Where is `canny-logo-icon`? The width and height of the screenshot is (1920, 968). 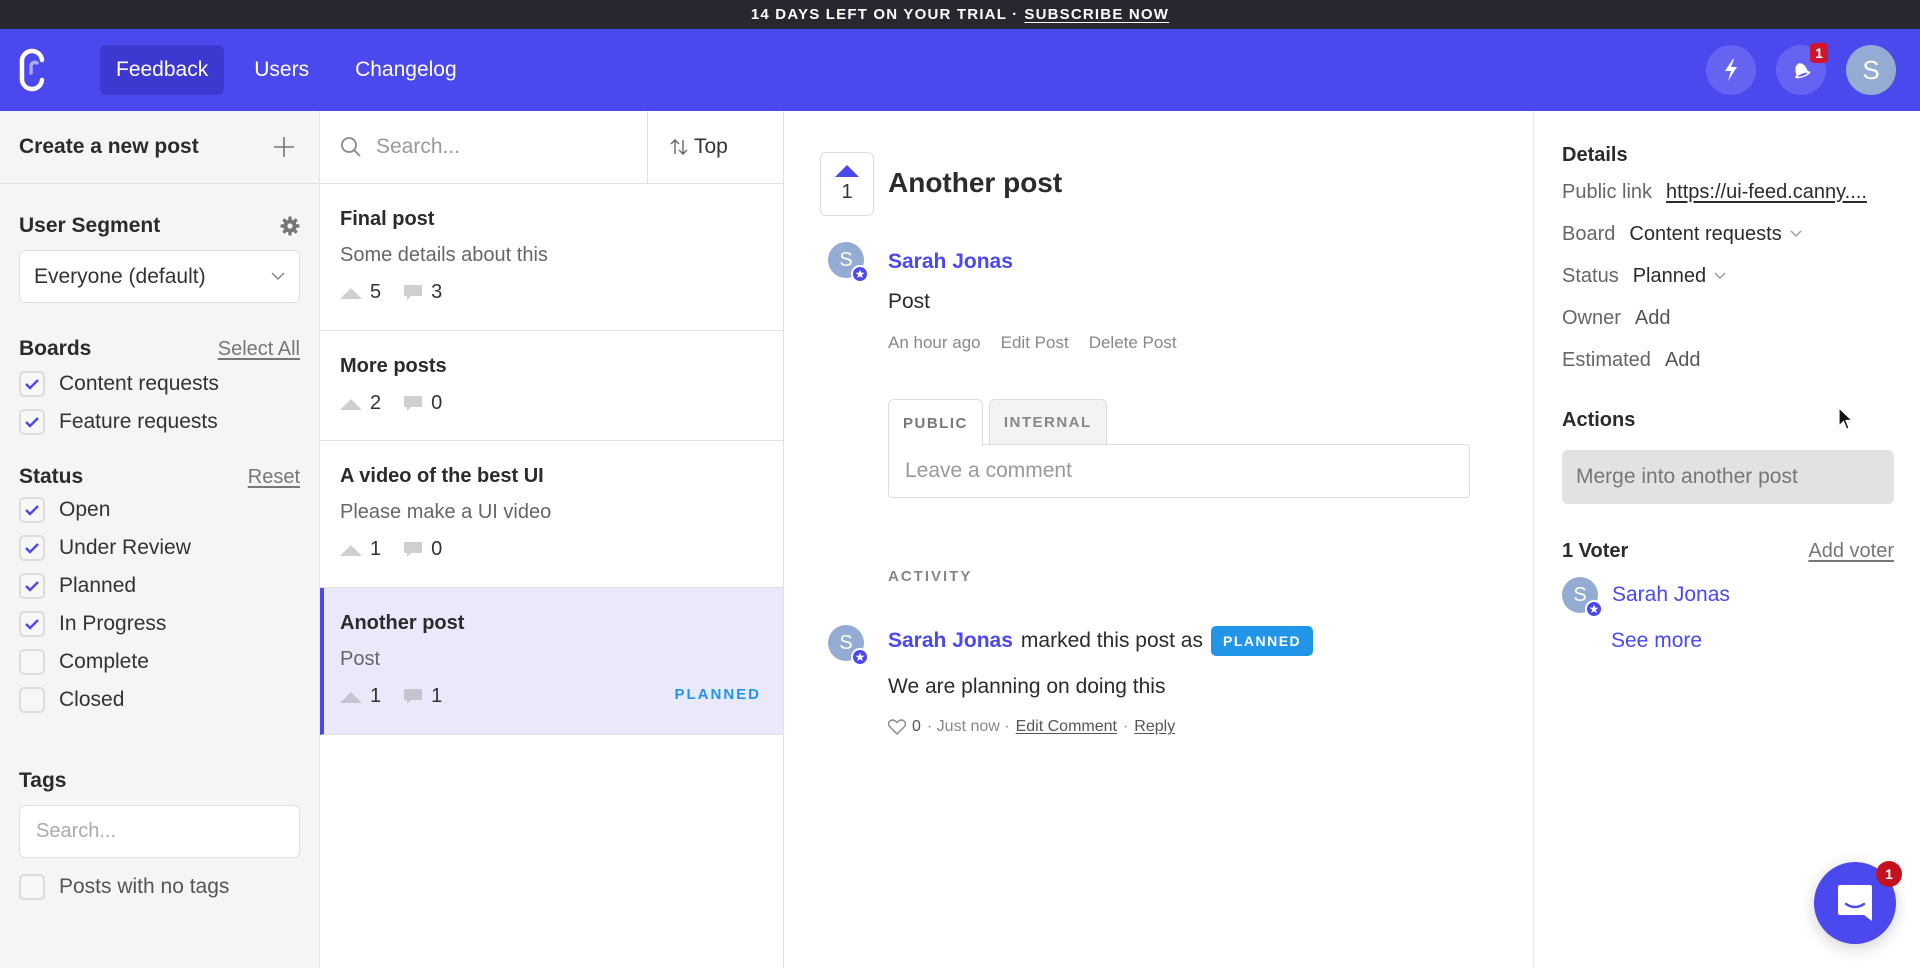
canny-logo-icon is located at coordinates (34, 70).